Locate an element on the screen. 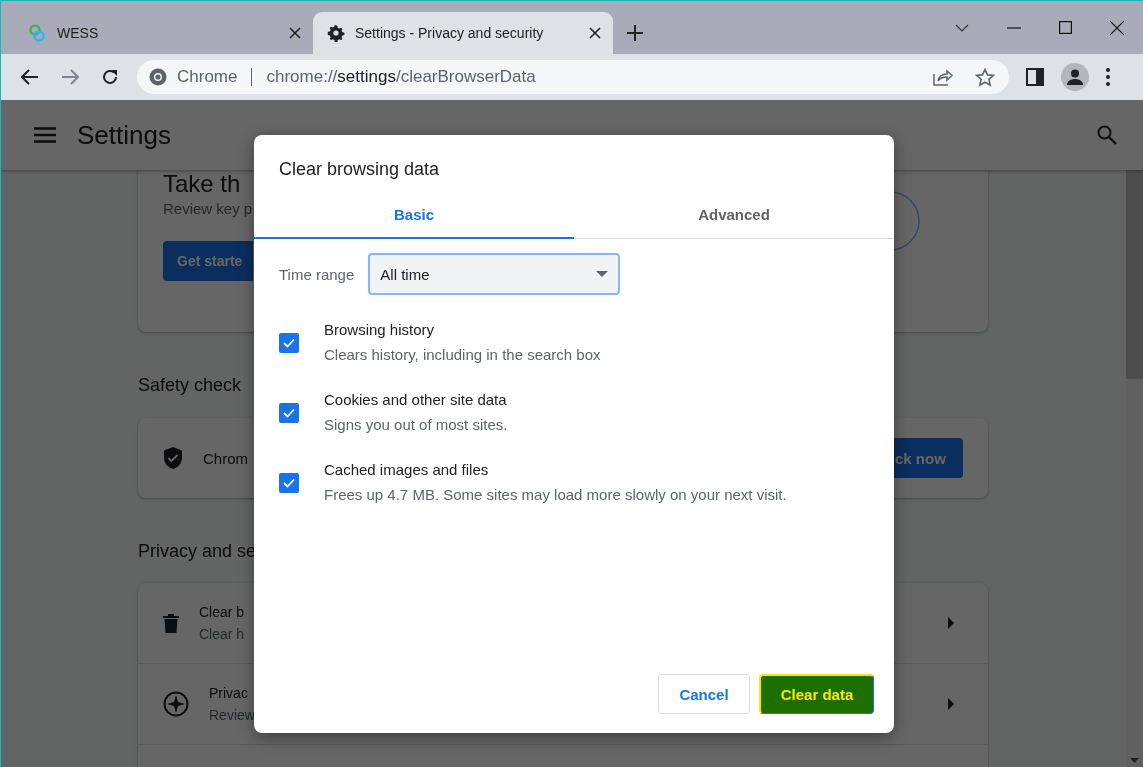 The width and height of the screenshot is (1143, 767). dialog-title: Clear browsing data is located at coordinates (359, 169).